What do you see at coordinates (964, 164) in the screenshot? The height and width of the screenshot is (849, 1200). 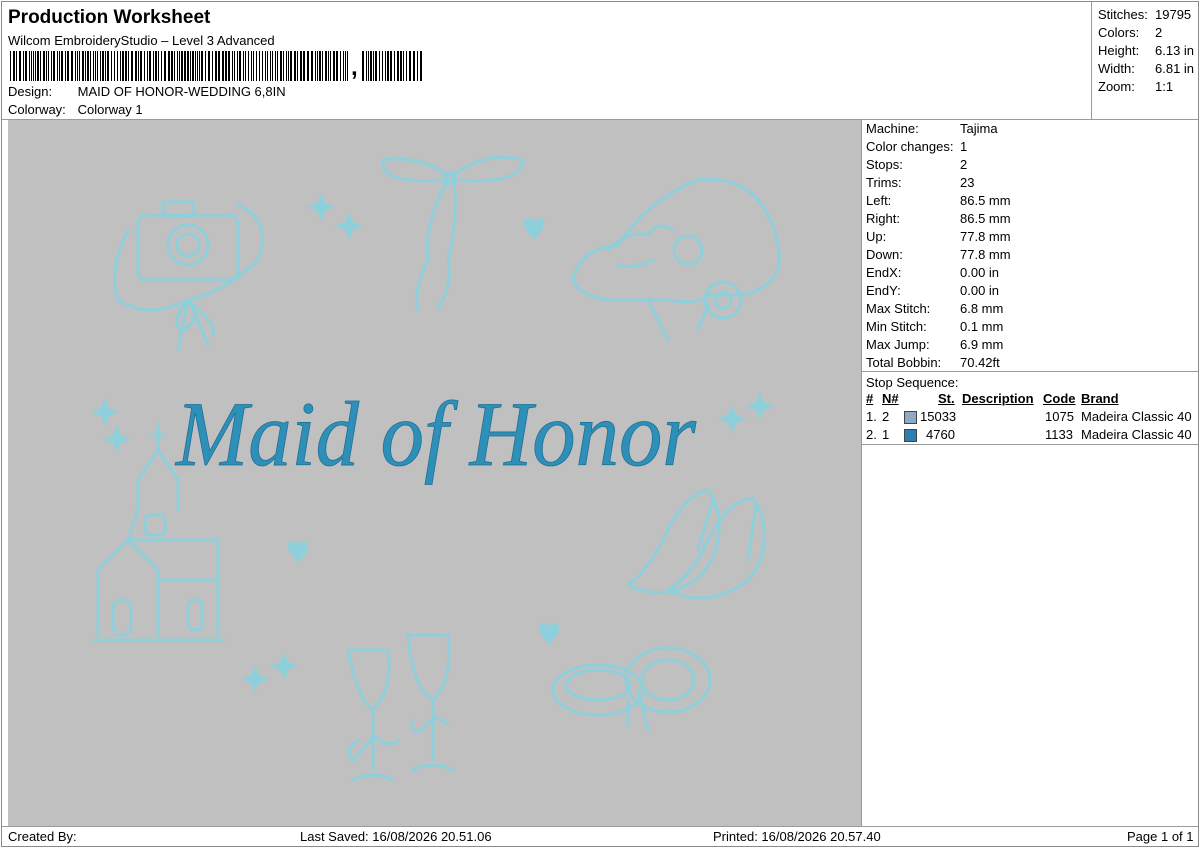 I see `machine-info-value: 2` at bounding box center [964, 164].